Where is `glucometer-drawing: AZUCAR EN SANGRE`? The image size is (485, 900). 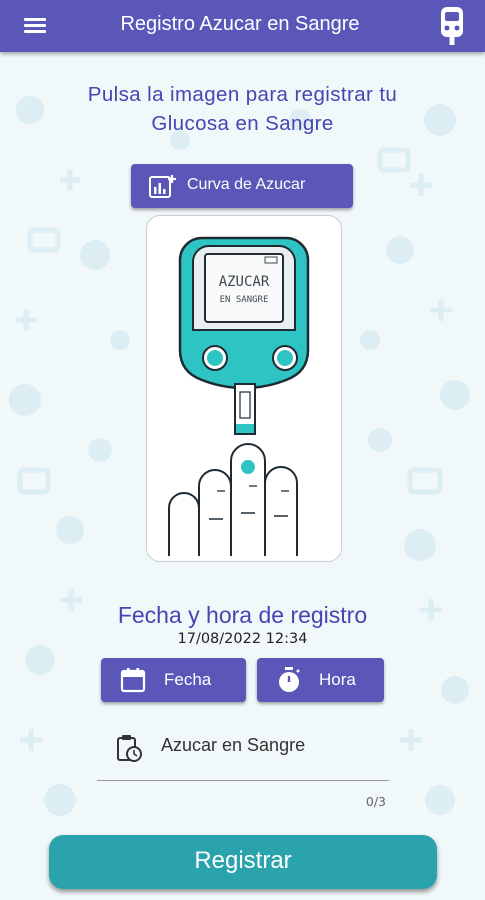 glucometer-drawing: AZUCAR EN SANGRE is located at coordinates (239, 396).